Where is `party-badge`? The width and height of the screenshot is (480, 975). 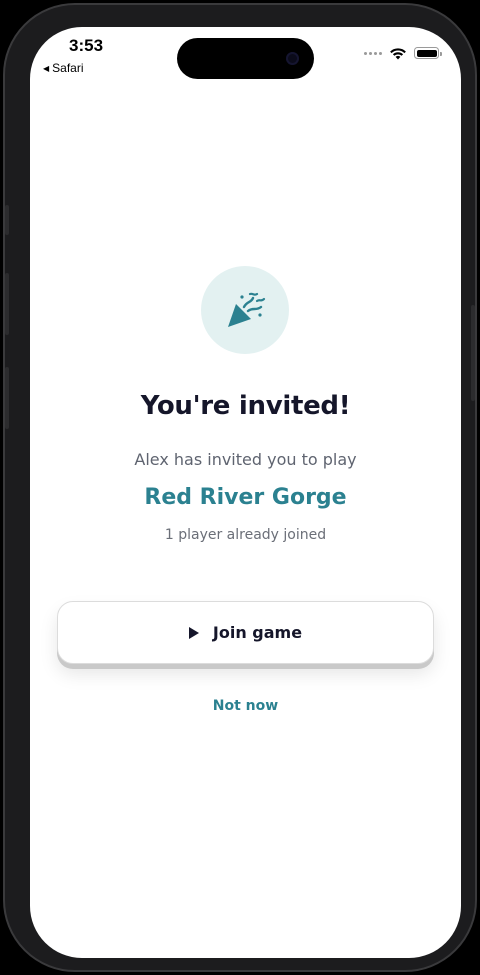 party-badge is located at coordinates (245, 310).